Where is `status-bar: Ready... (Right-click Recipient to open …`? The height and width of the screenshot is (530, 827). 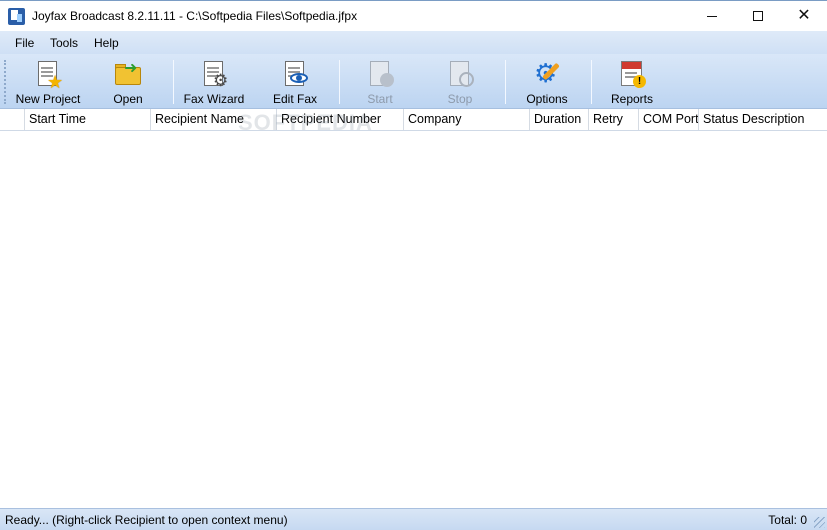
status-bar: Ready... (Right-click Recipient to open … is located at coordinates (413, 519).